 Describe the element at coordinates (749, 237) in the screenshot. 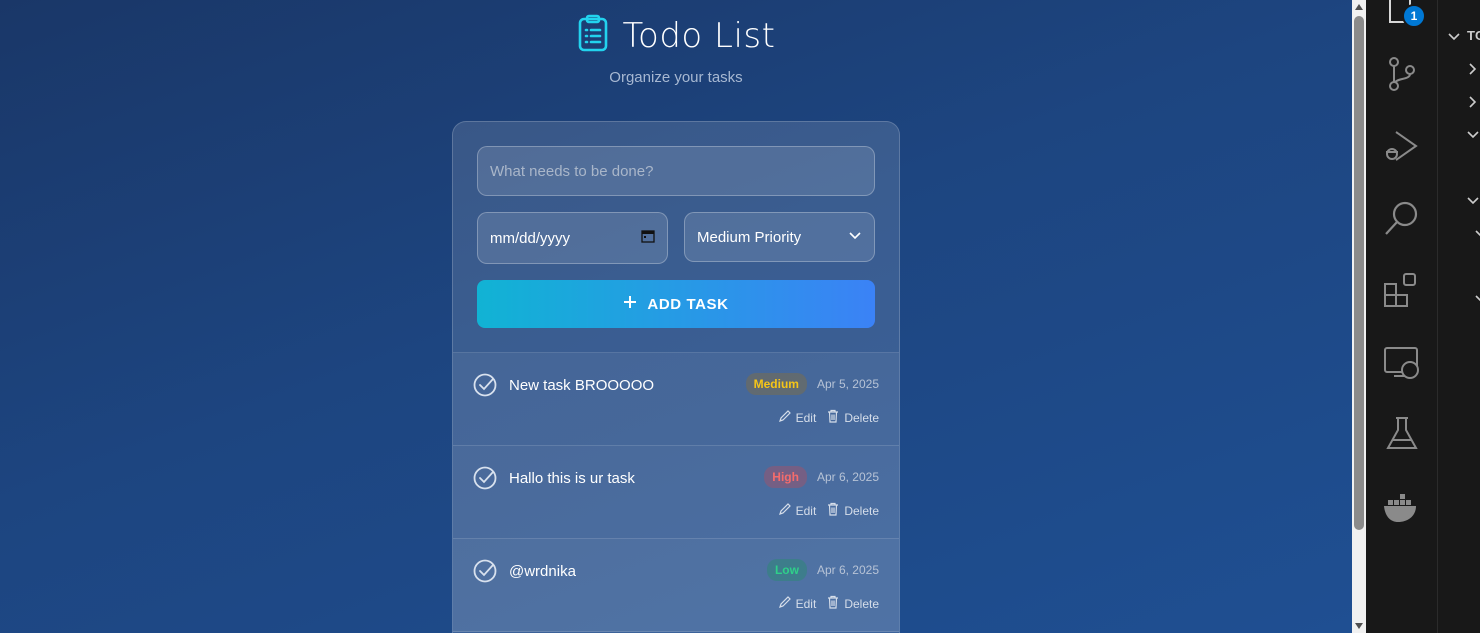

I see `priority-select-value: Medium Priority` at that location.